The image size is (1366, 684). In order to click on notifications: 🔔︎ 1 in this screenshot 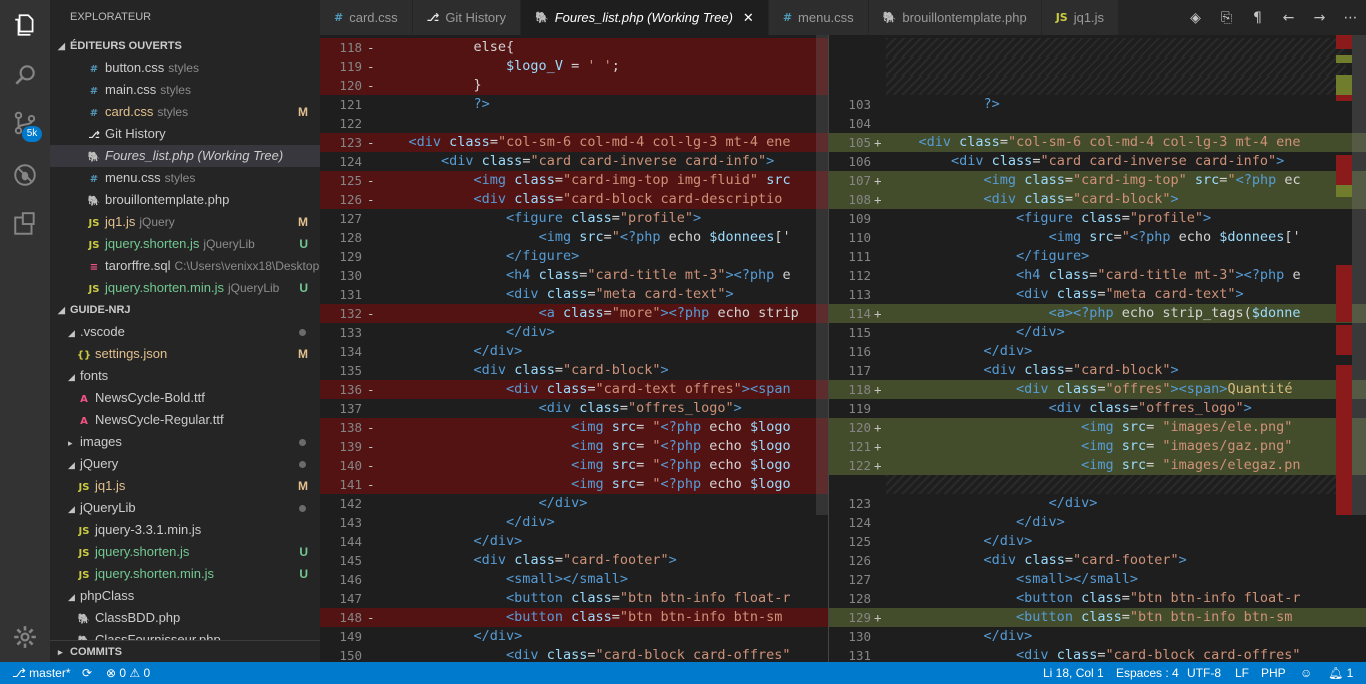, I will do `click(1340, 673)`.